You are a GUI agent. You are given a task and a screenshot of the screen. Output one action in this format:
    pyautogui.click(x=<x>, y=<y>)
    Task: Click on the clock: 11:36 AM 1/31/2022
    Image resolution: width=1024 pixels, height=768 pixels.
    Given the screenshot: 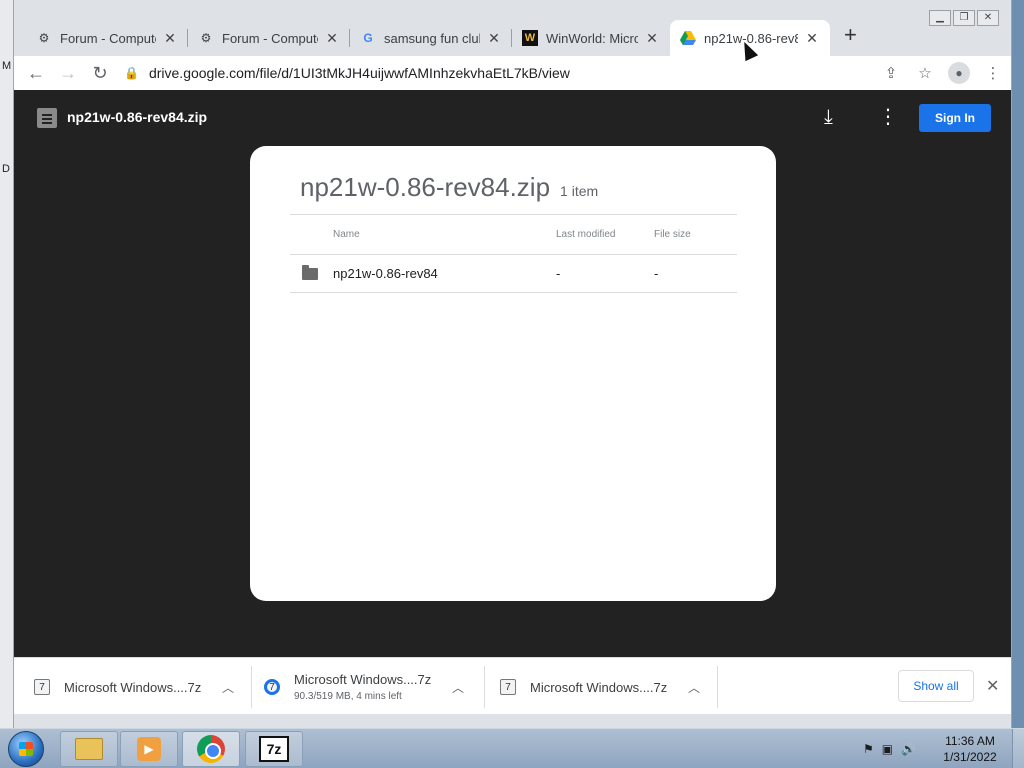 What is the action you would take?
    pyautogui.click(x=970, y=749)
    